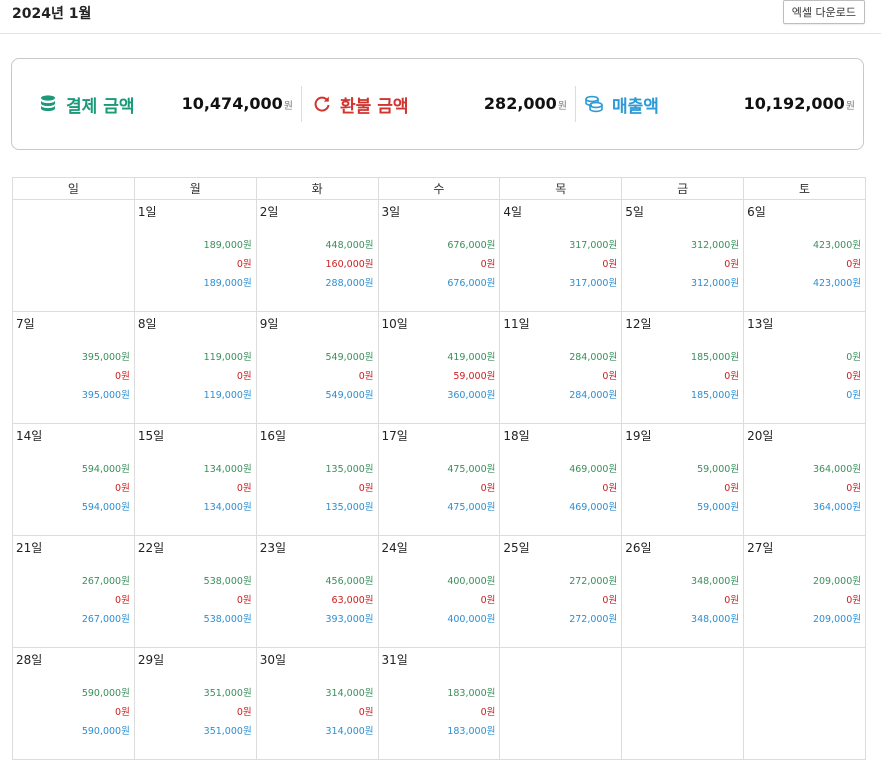 The height and width of the screenshot is (767, 881). I want to click on day-amounts: 348,000원 0원 348,000원, so click(715, 600).